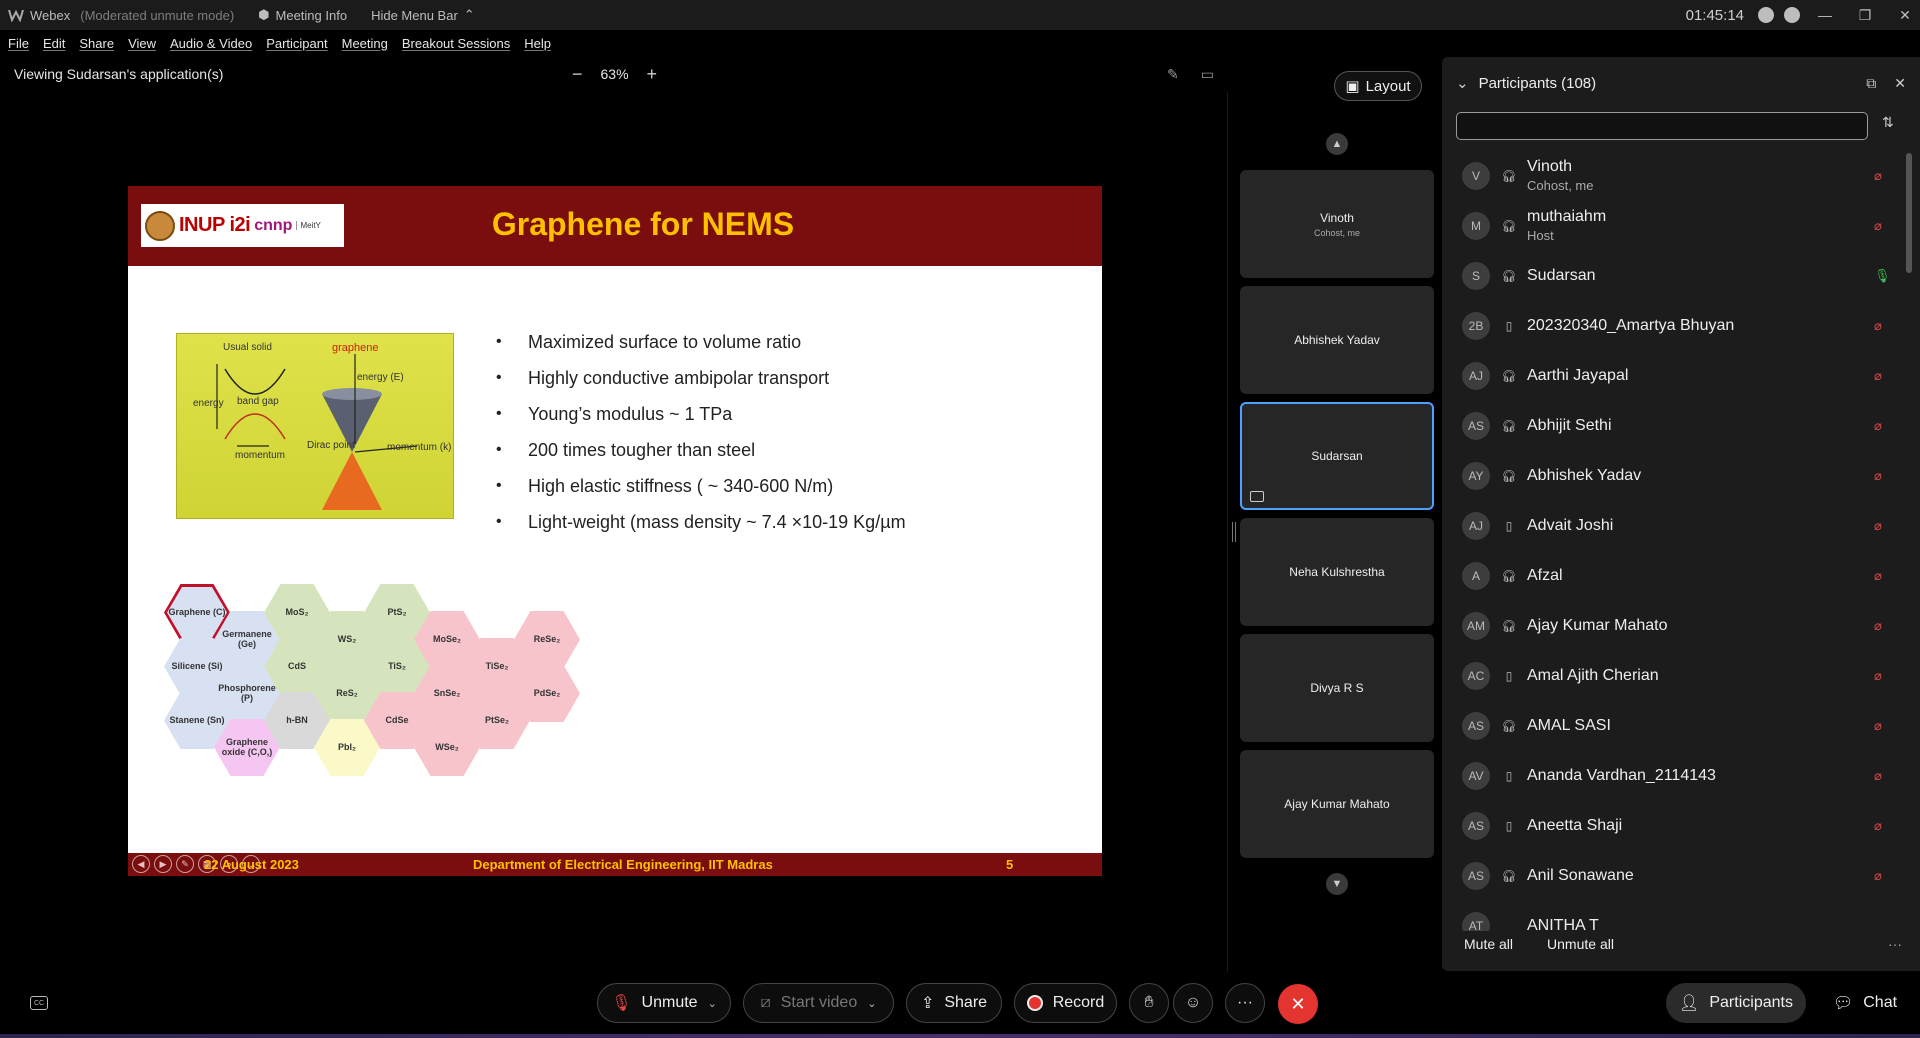 Image resolution: width=1920 pixels, height=1038 pixels. Describe the element at coordinates (18, 43) in the screenshot. I see `menu-file: File` at that location.